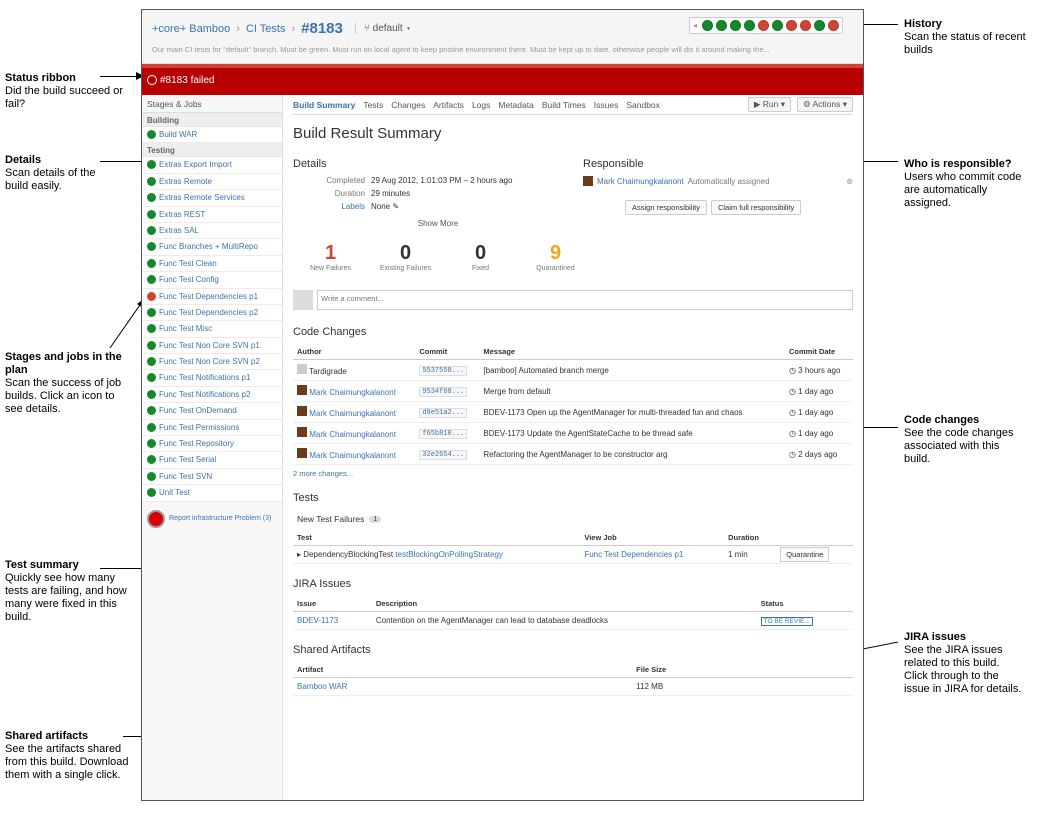 The image size is (1048, 823). Describe the element at coordinates (606, 105) in the screenshot. I see `tab-issues: Issues` at that location.